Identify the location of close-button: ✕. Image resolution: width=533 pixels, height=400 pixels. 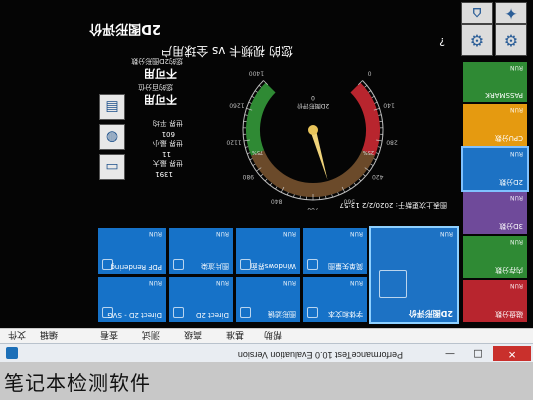
(512, 353).